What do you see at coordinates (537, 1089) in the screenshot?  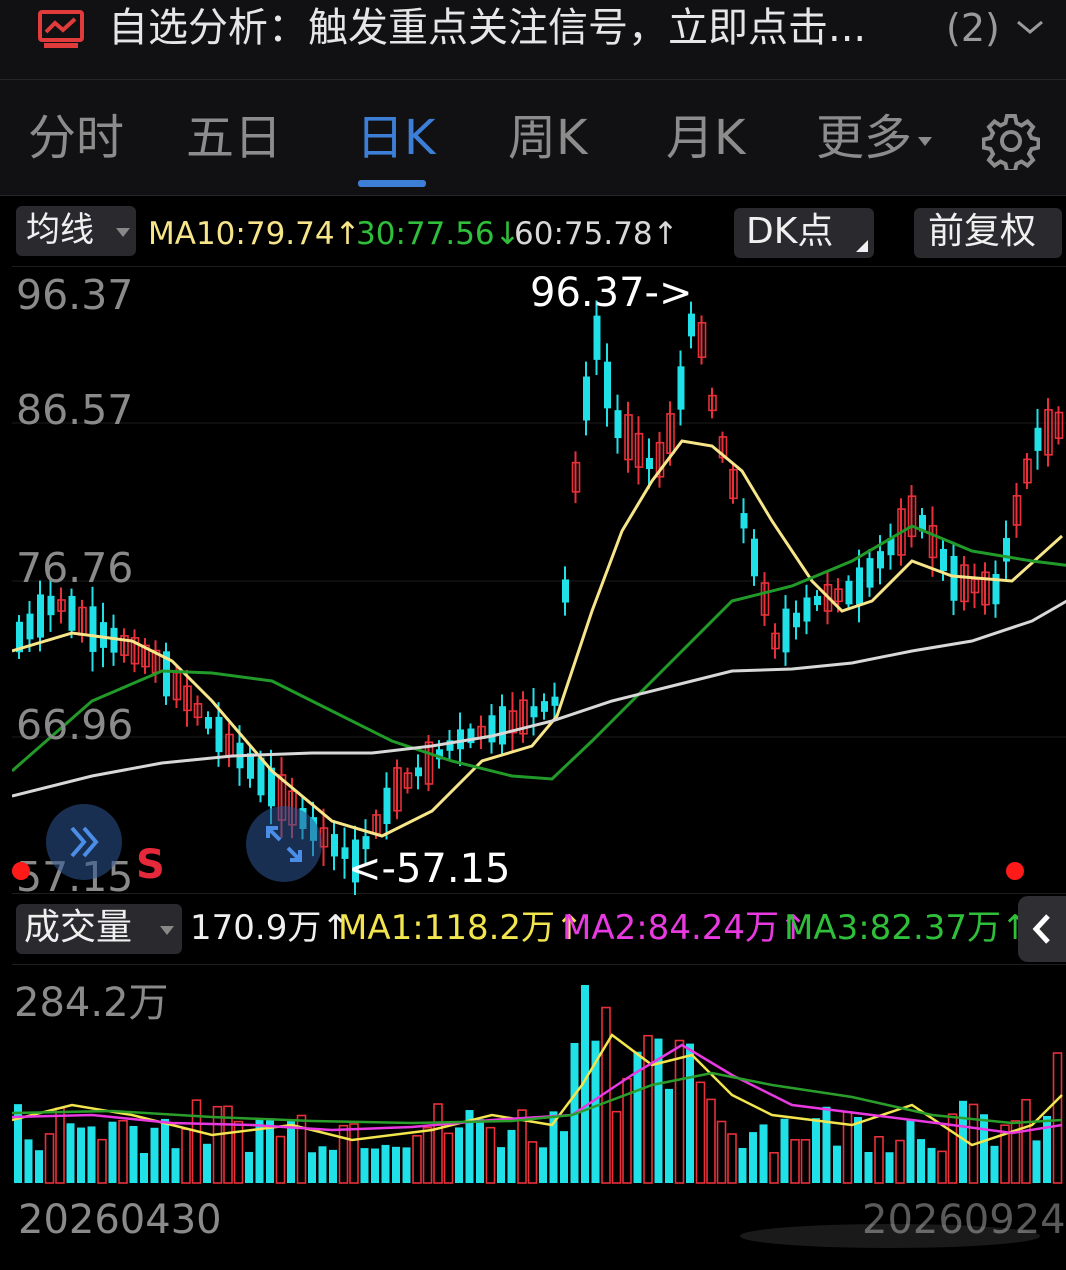 I see `vol-ma2-line` at bounding box center [537, 1089].